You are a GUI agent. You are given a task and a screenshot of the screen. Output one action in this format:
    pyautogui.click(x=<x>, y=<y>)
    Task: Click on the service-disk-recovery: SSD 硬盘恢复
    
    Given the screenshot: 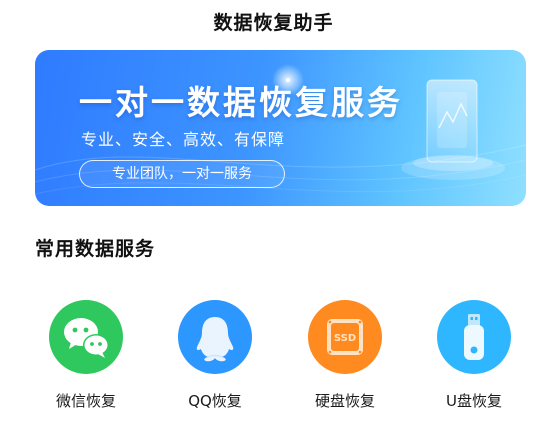 What is the action you would take?
    pyautogui.click(x=345, y=357)
    